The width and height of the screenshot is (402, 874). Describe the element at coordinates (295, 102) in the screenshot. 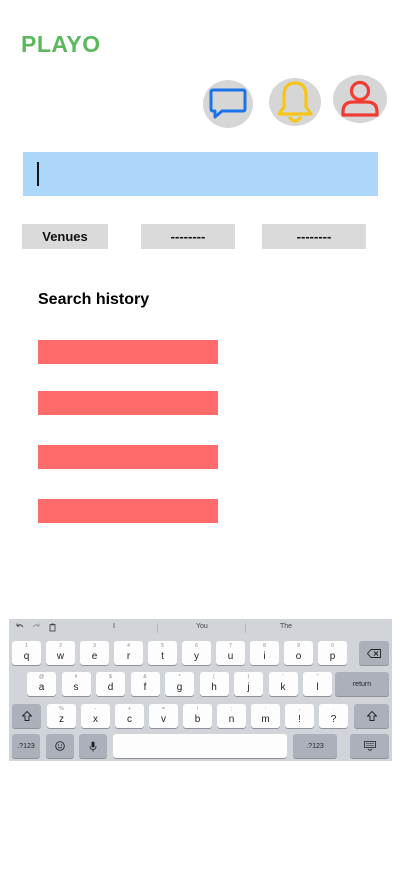

I see `notifications-button` at that location.